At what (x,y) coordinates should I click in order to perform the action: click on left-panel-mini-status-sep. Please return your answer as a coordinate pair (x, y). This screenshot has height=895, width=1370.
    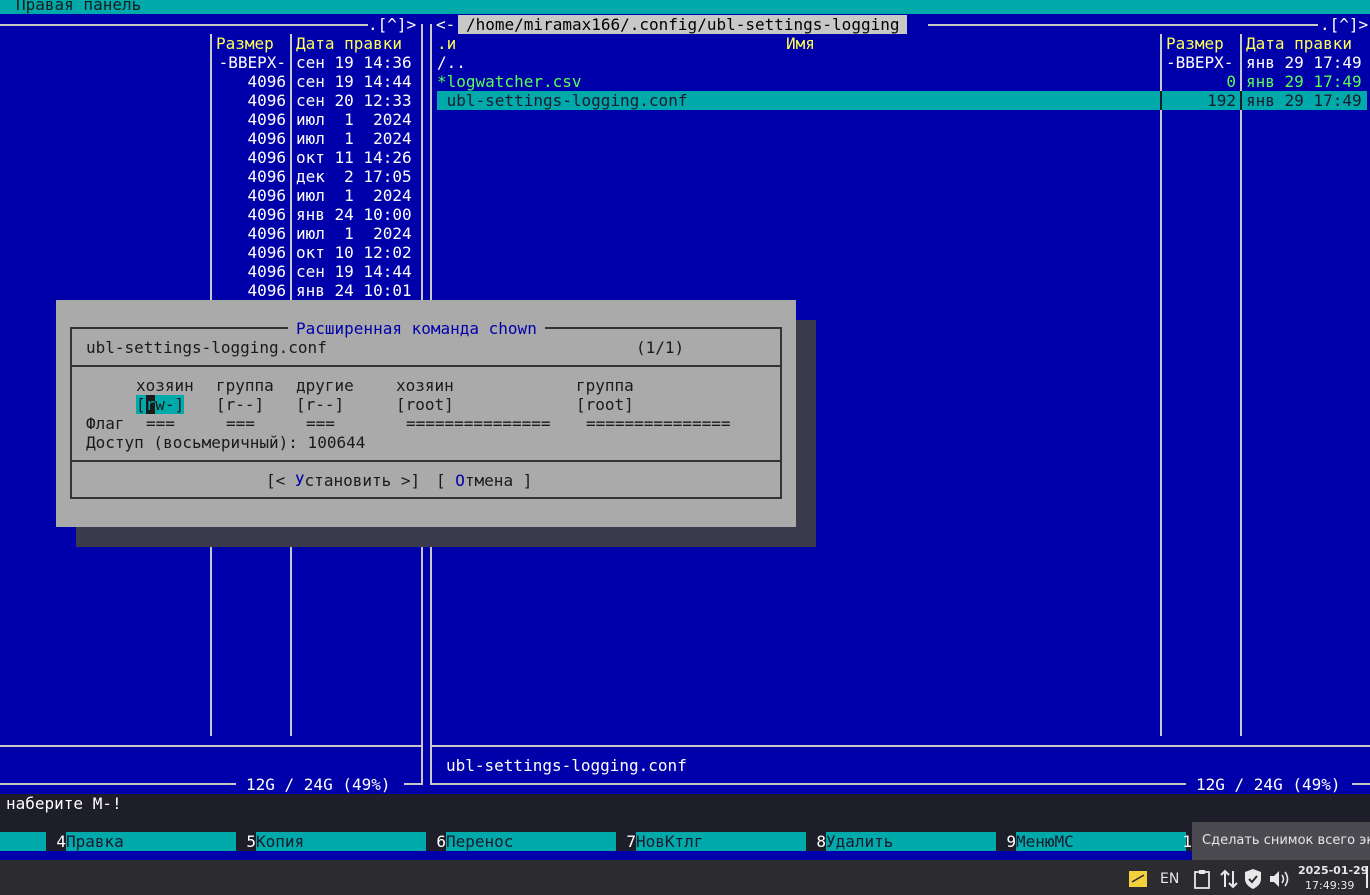
    Looking at the image, I should click on (210, 746).